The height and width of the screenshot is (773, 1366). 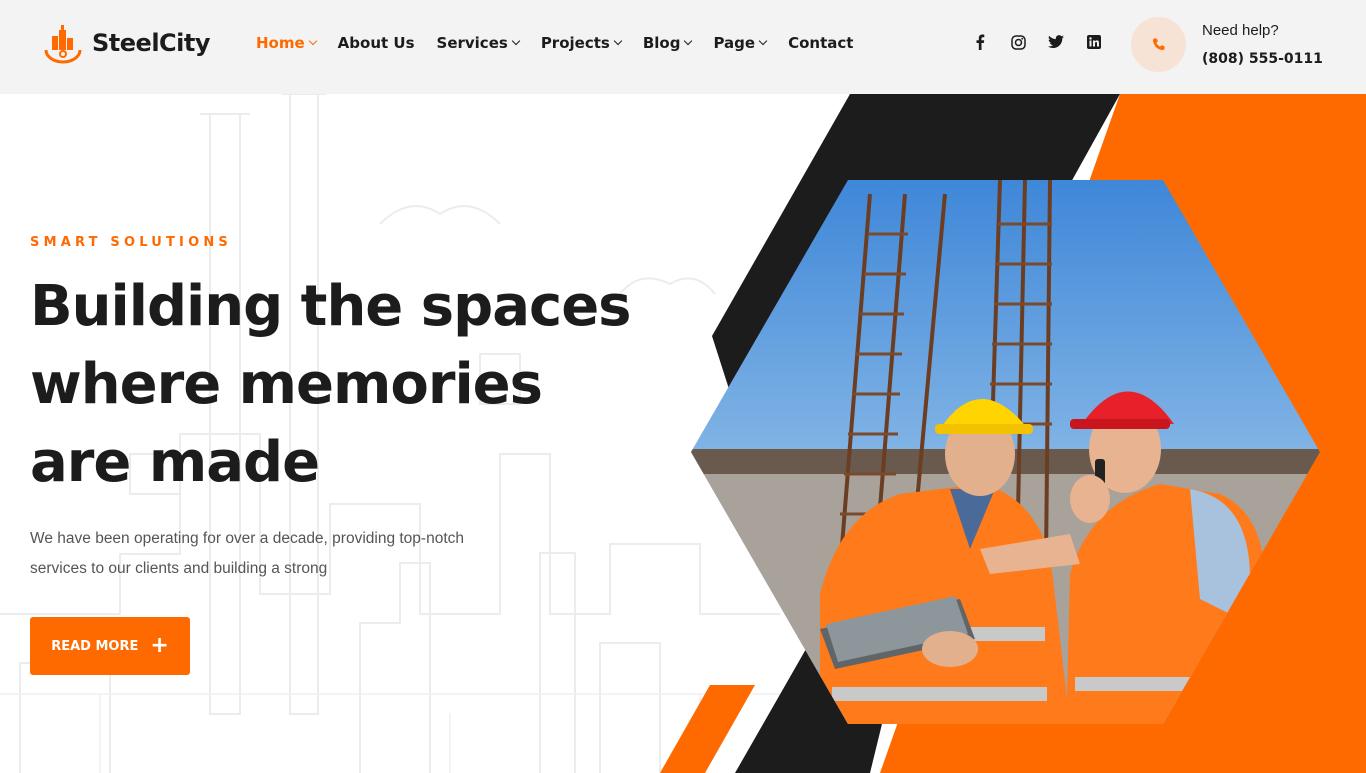 I want to click on orange-stripe-shape, so click(x=707, y=729).